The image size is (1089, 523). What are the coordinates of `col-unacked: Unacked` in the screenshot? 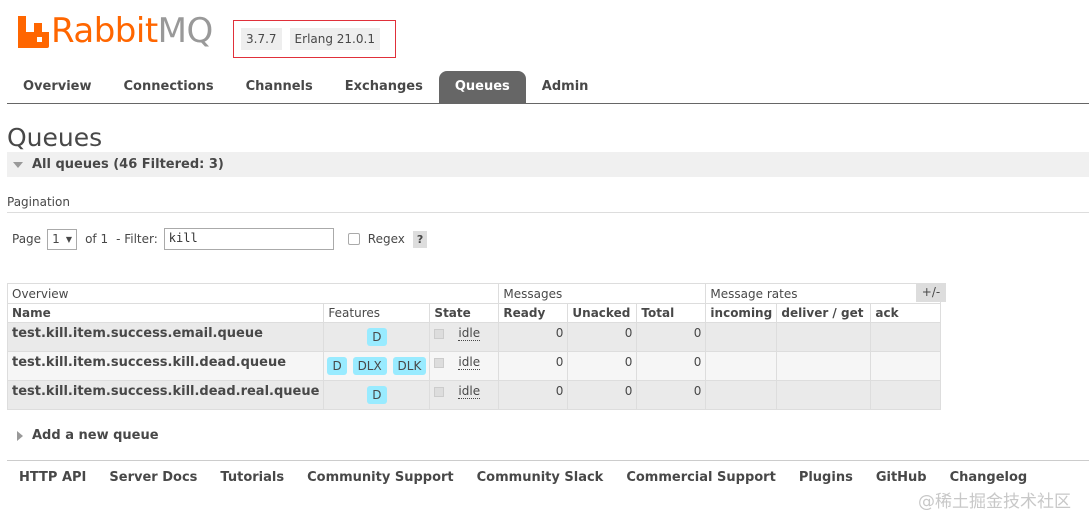 It's located at (602, 313).